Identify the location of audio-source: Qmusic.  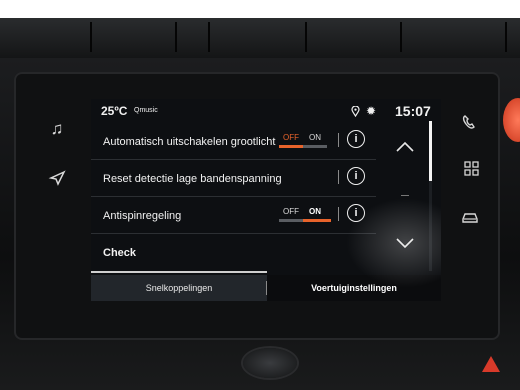
(146, 110).